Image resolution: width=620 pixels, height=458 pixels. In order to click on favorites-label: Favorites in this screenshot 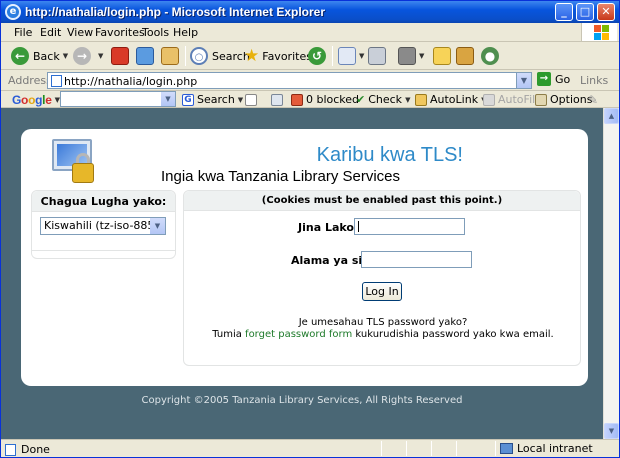, I will do `click(287, 56)`.